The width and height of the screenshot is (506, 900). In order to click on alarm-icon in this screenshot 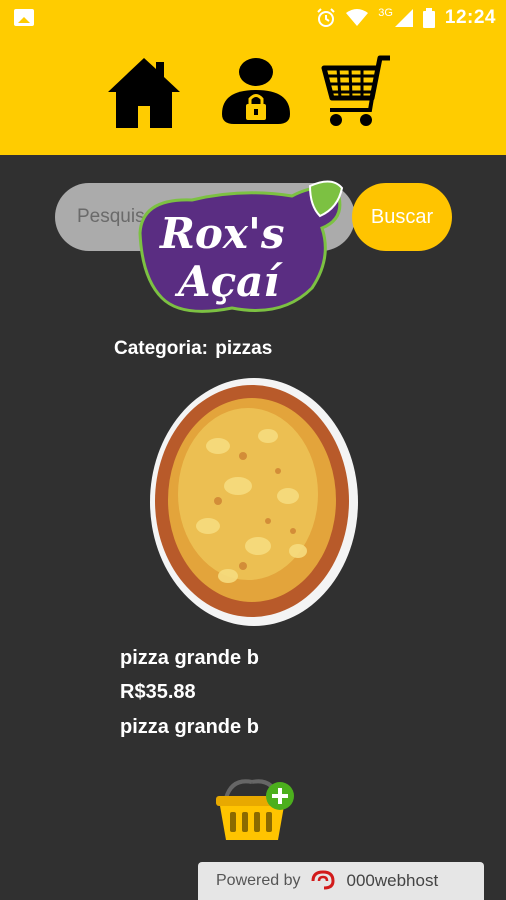, I will do `click(326, 17)`.